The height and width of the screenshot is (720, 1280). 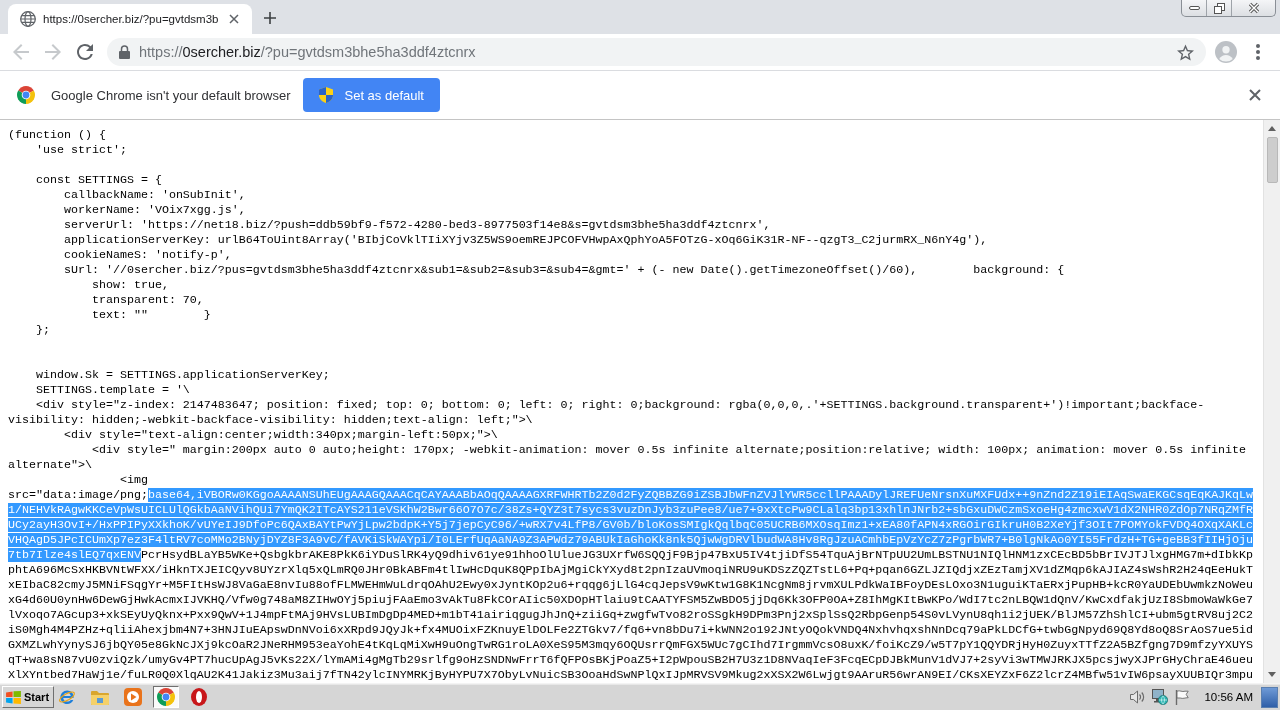 What do you see at coordinates (199, 697) in the screenshot?
I see `ring-icon` at bounding box center [199, 697].